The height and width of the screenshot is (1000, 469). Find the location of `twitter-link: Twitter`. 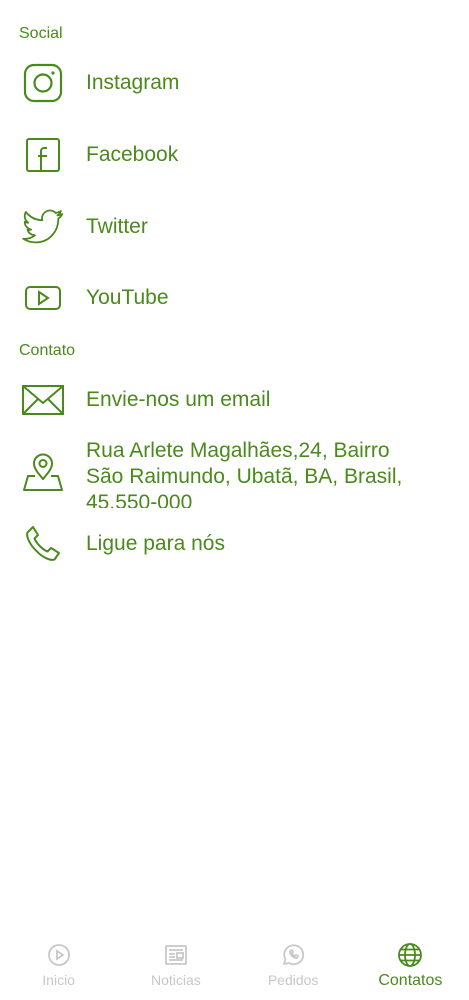

twitter-link: Twitter is located at coordinates (234, 227).